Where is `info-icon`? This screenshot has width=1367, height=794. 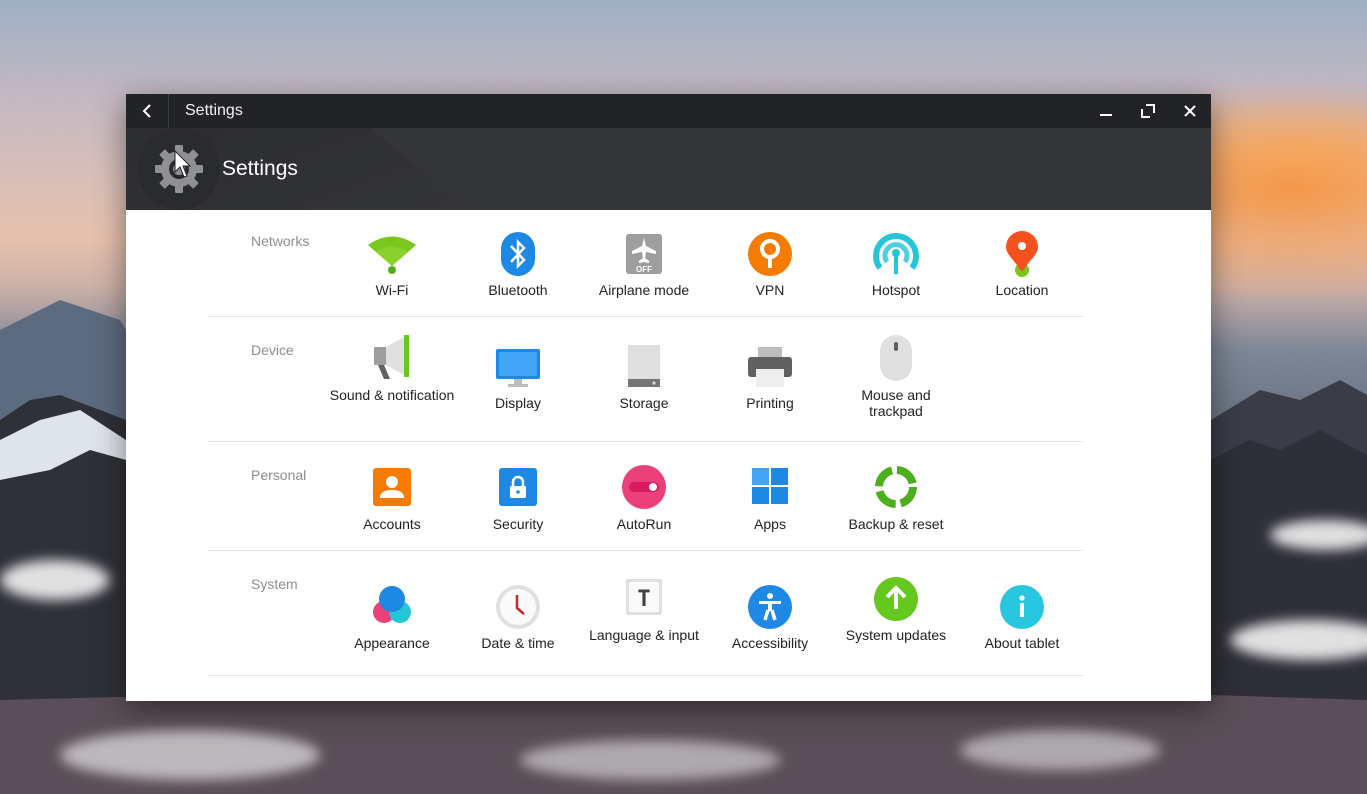 info-icon is located at coordinates (1022, 607).